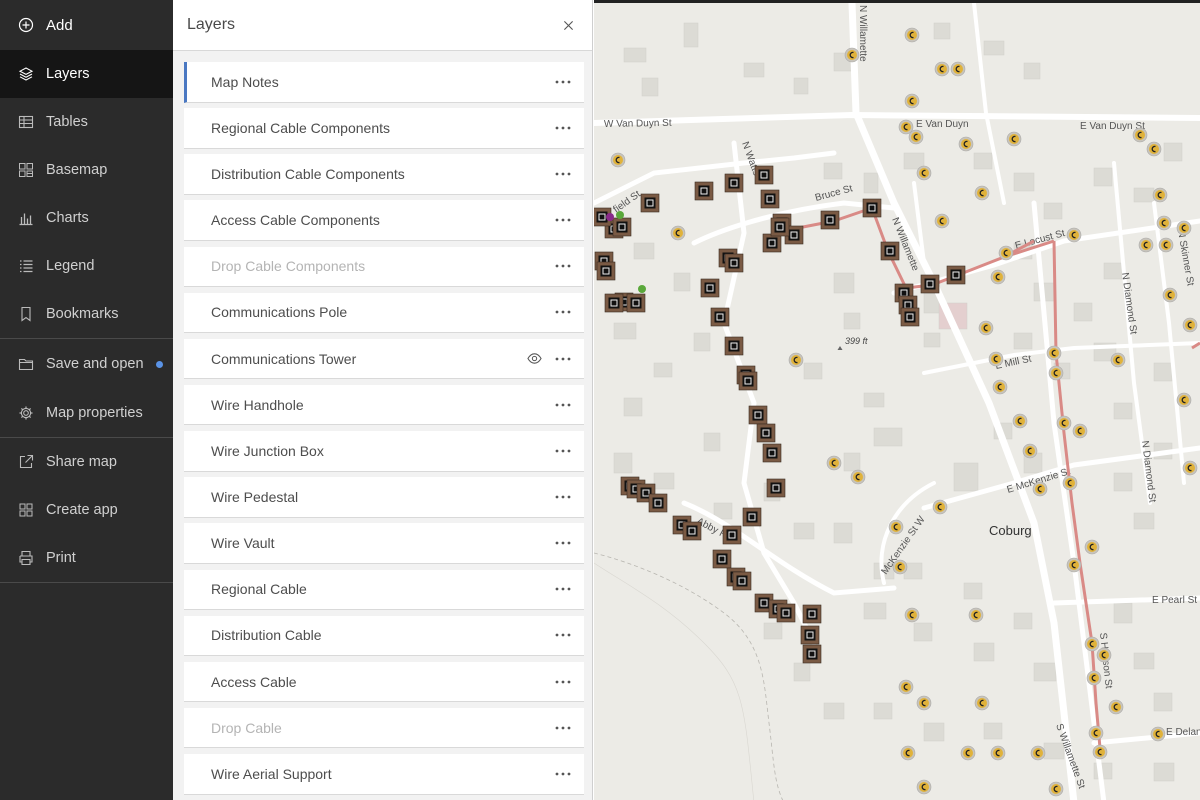 The width and height of the screenshot is (1200, 800). What do you see at coordinates (384, 543) in the screenshot?
I see `layer-row: Wire Vault` at bounding box center [384, 543].